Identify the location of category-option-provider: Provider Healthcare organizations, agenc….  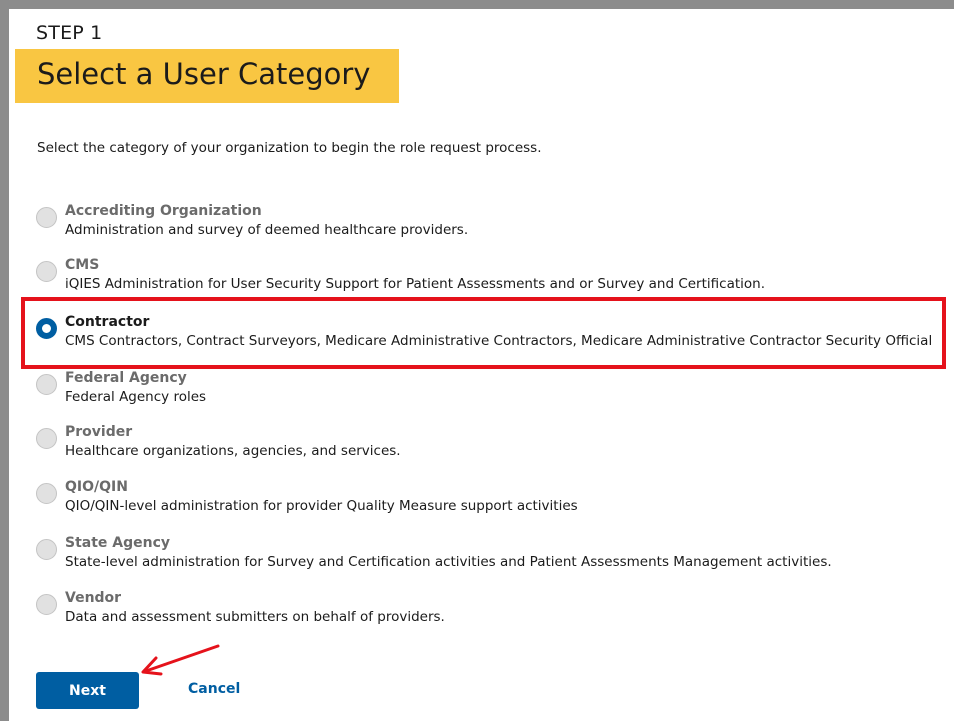
(491, 445).